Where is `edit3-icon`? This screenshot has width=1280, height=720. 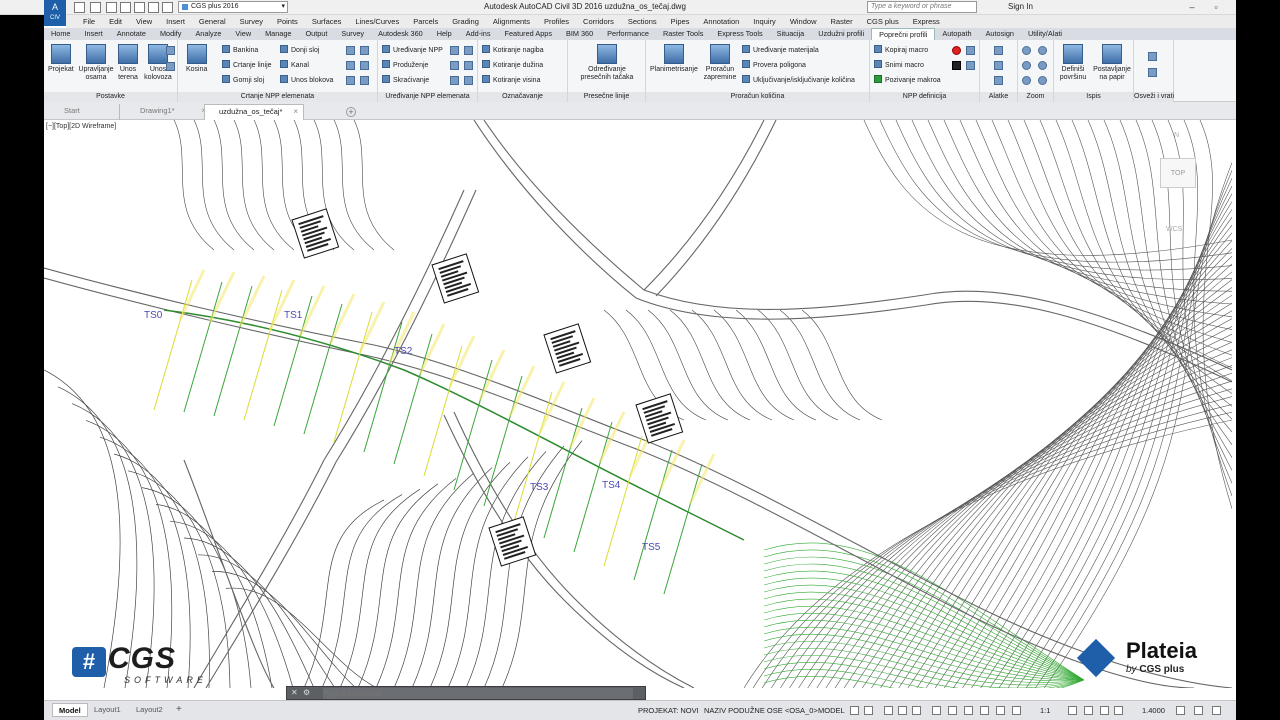 edit3-icon is located at coordinates (454, 65).